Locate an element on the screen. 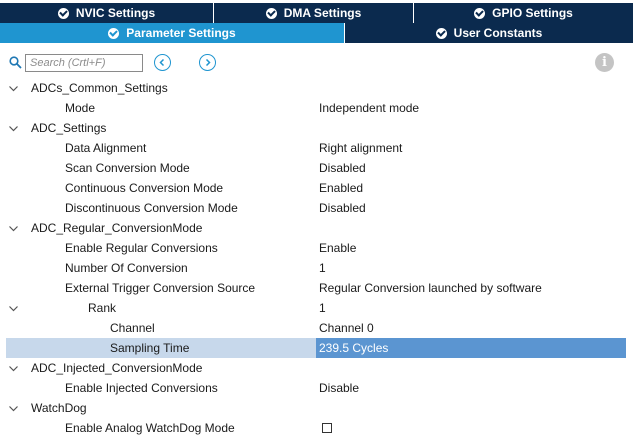  tree-group-watchdog: WatchDog is located at coordinates (316, 408).